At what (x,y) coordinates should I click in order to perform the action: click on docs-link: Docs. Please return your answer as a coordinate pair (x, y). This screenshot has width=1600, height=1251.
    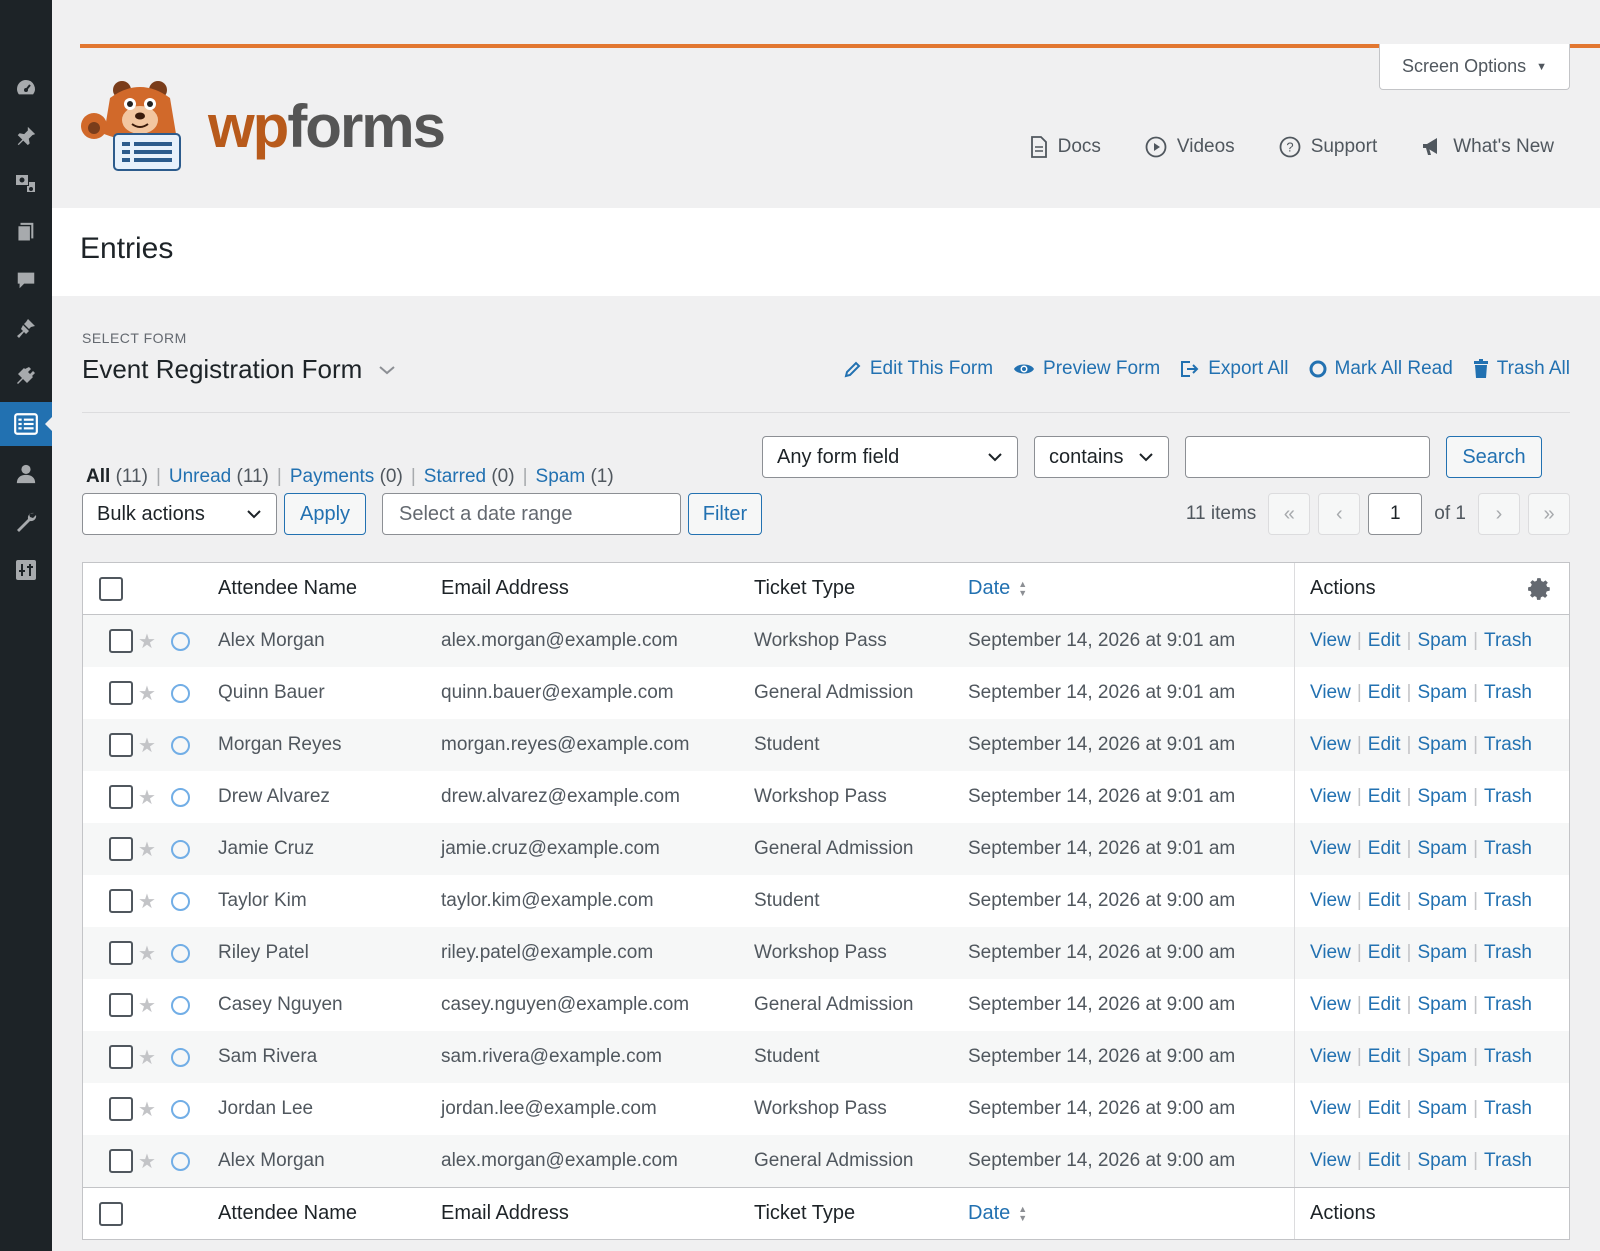
    Looking at the image, I should click on (1065, 147).